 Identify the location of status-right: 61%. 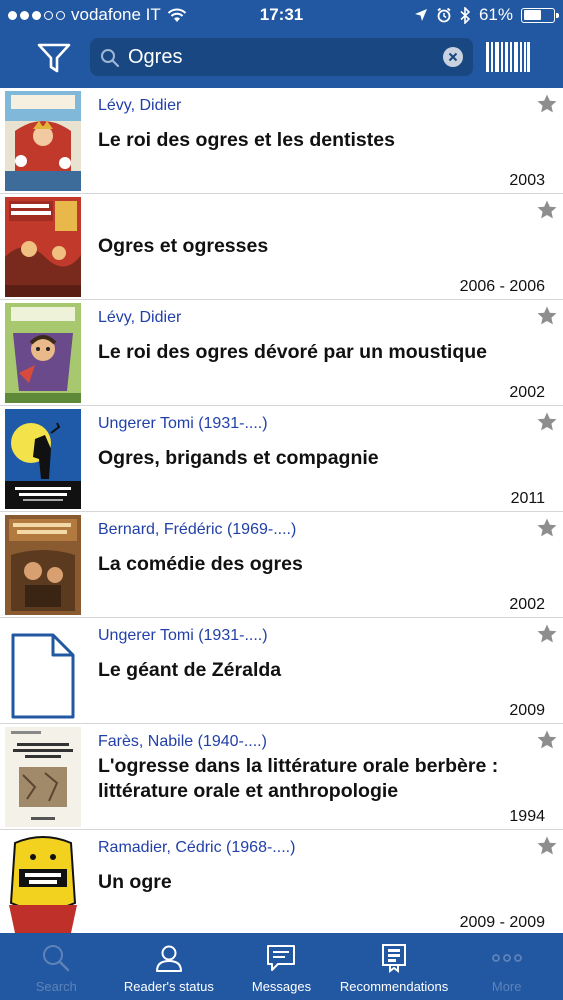
(486, 15).